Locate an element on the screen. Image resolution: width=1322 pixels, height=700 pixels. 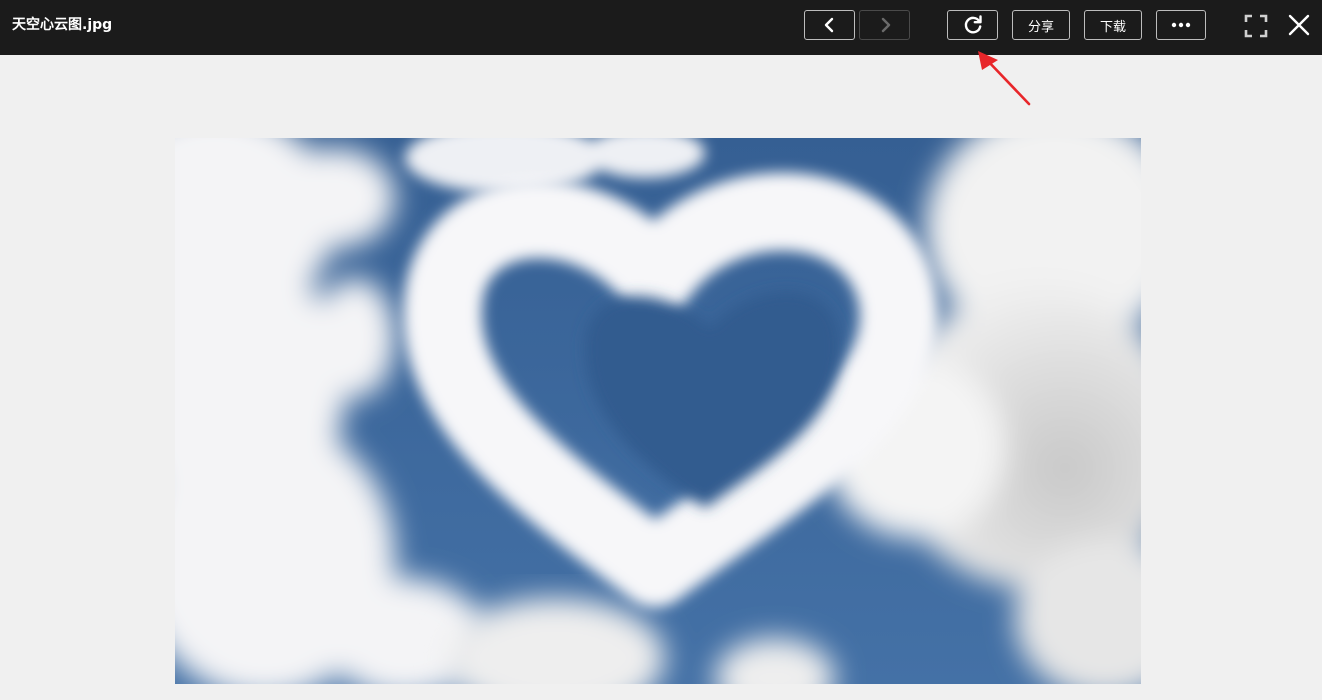
rotate-clockwise-icon is located at coordinates (973, 24).